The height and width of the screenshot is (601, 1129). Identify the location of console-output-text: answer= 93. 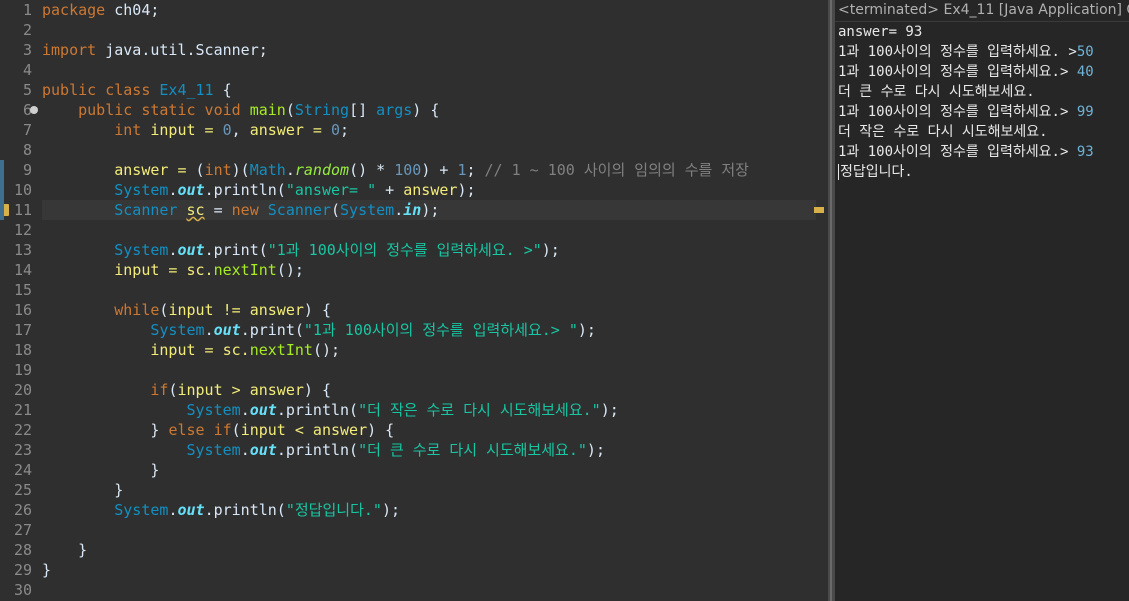
(880, 32).